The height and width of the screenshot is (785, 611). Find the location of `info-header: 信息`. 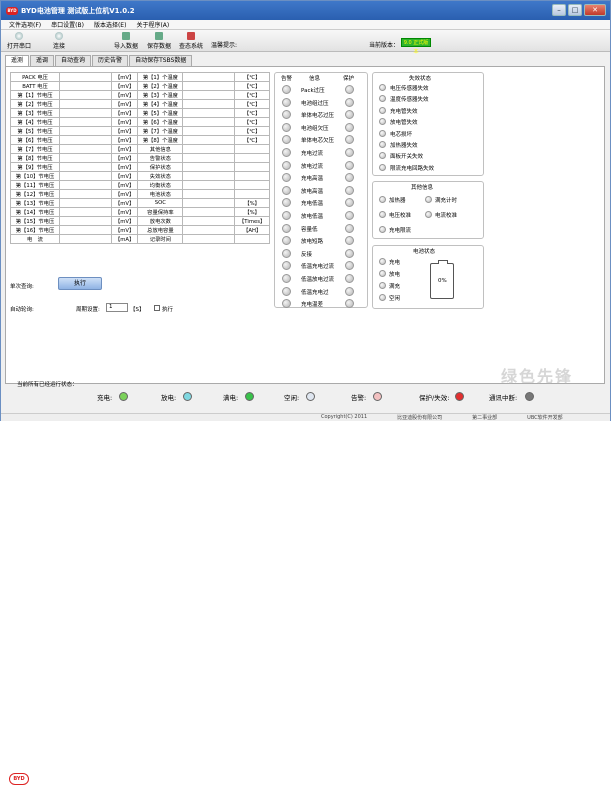

info-header: 信息 is located at coordinates (315, 79).